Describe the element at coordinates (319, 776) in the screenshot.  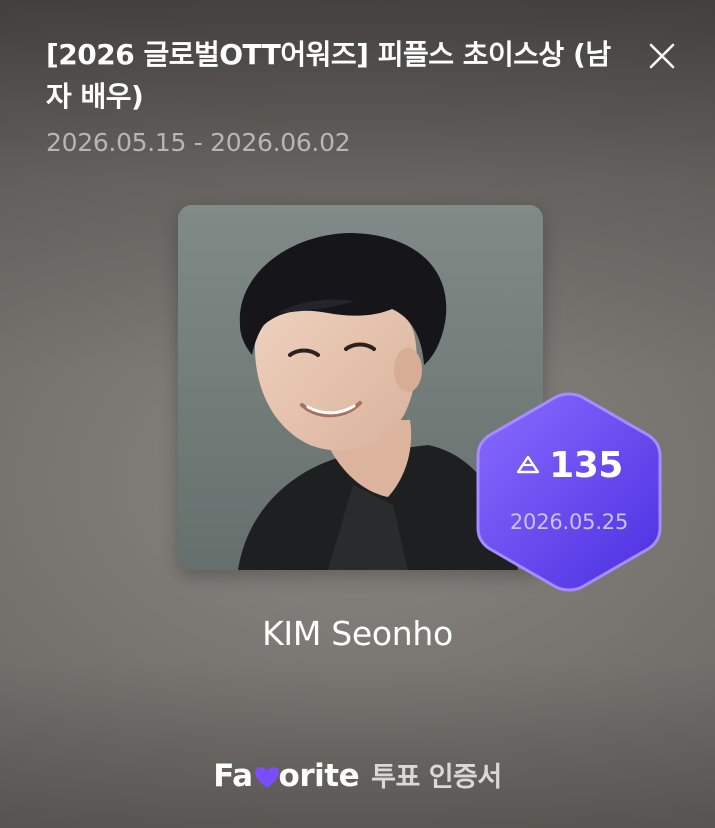
I see `brand-suffix: orite` at that location.